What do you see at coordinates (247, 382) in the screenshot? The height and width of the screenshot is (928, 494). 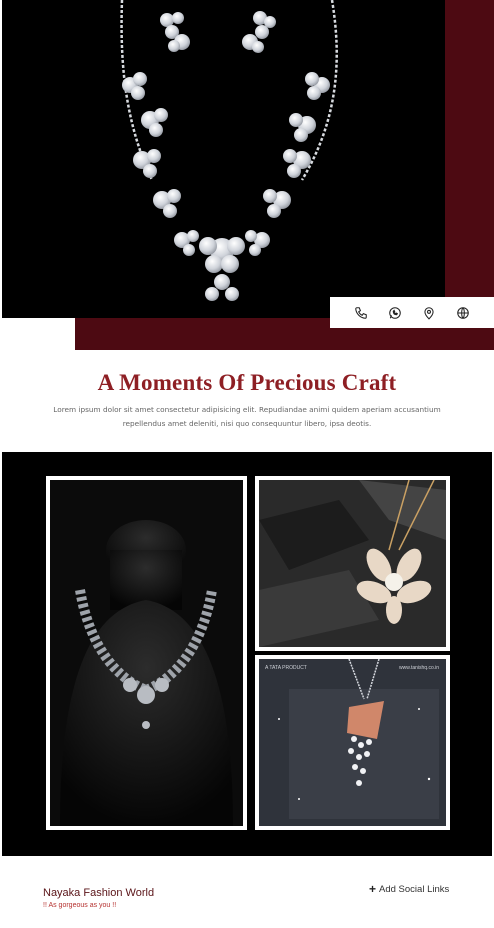 I see `section-title: A Moments Of Precious Craft` at bounding box center [247, 382].